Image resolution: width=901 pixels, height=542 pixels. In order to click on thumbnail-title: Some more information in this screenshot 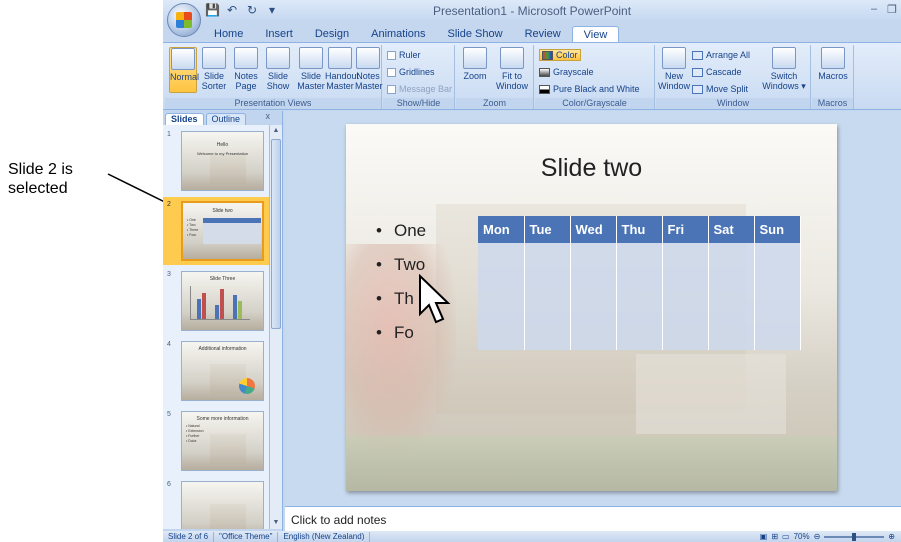, I will do `click(222, 419)`.